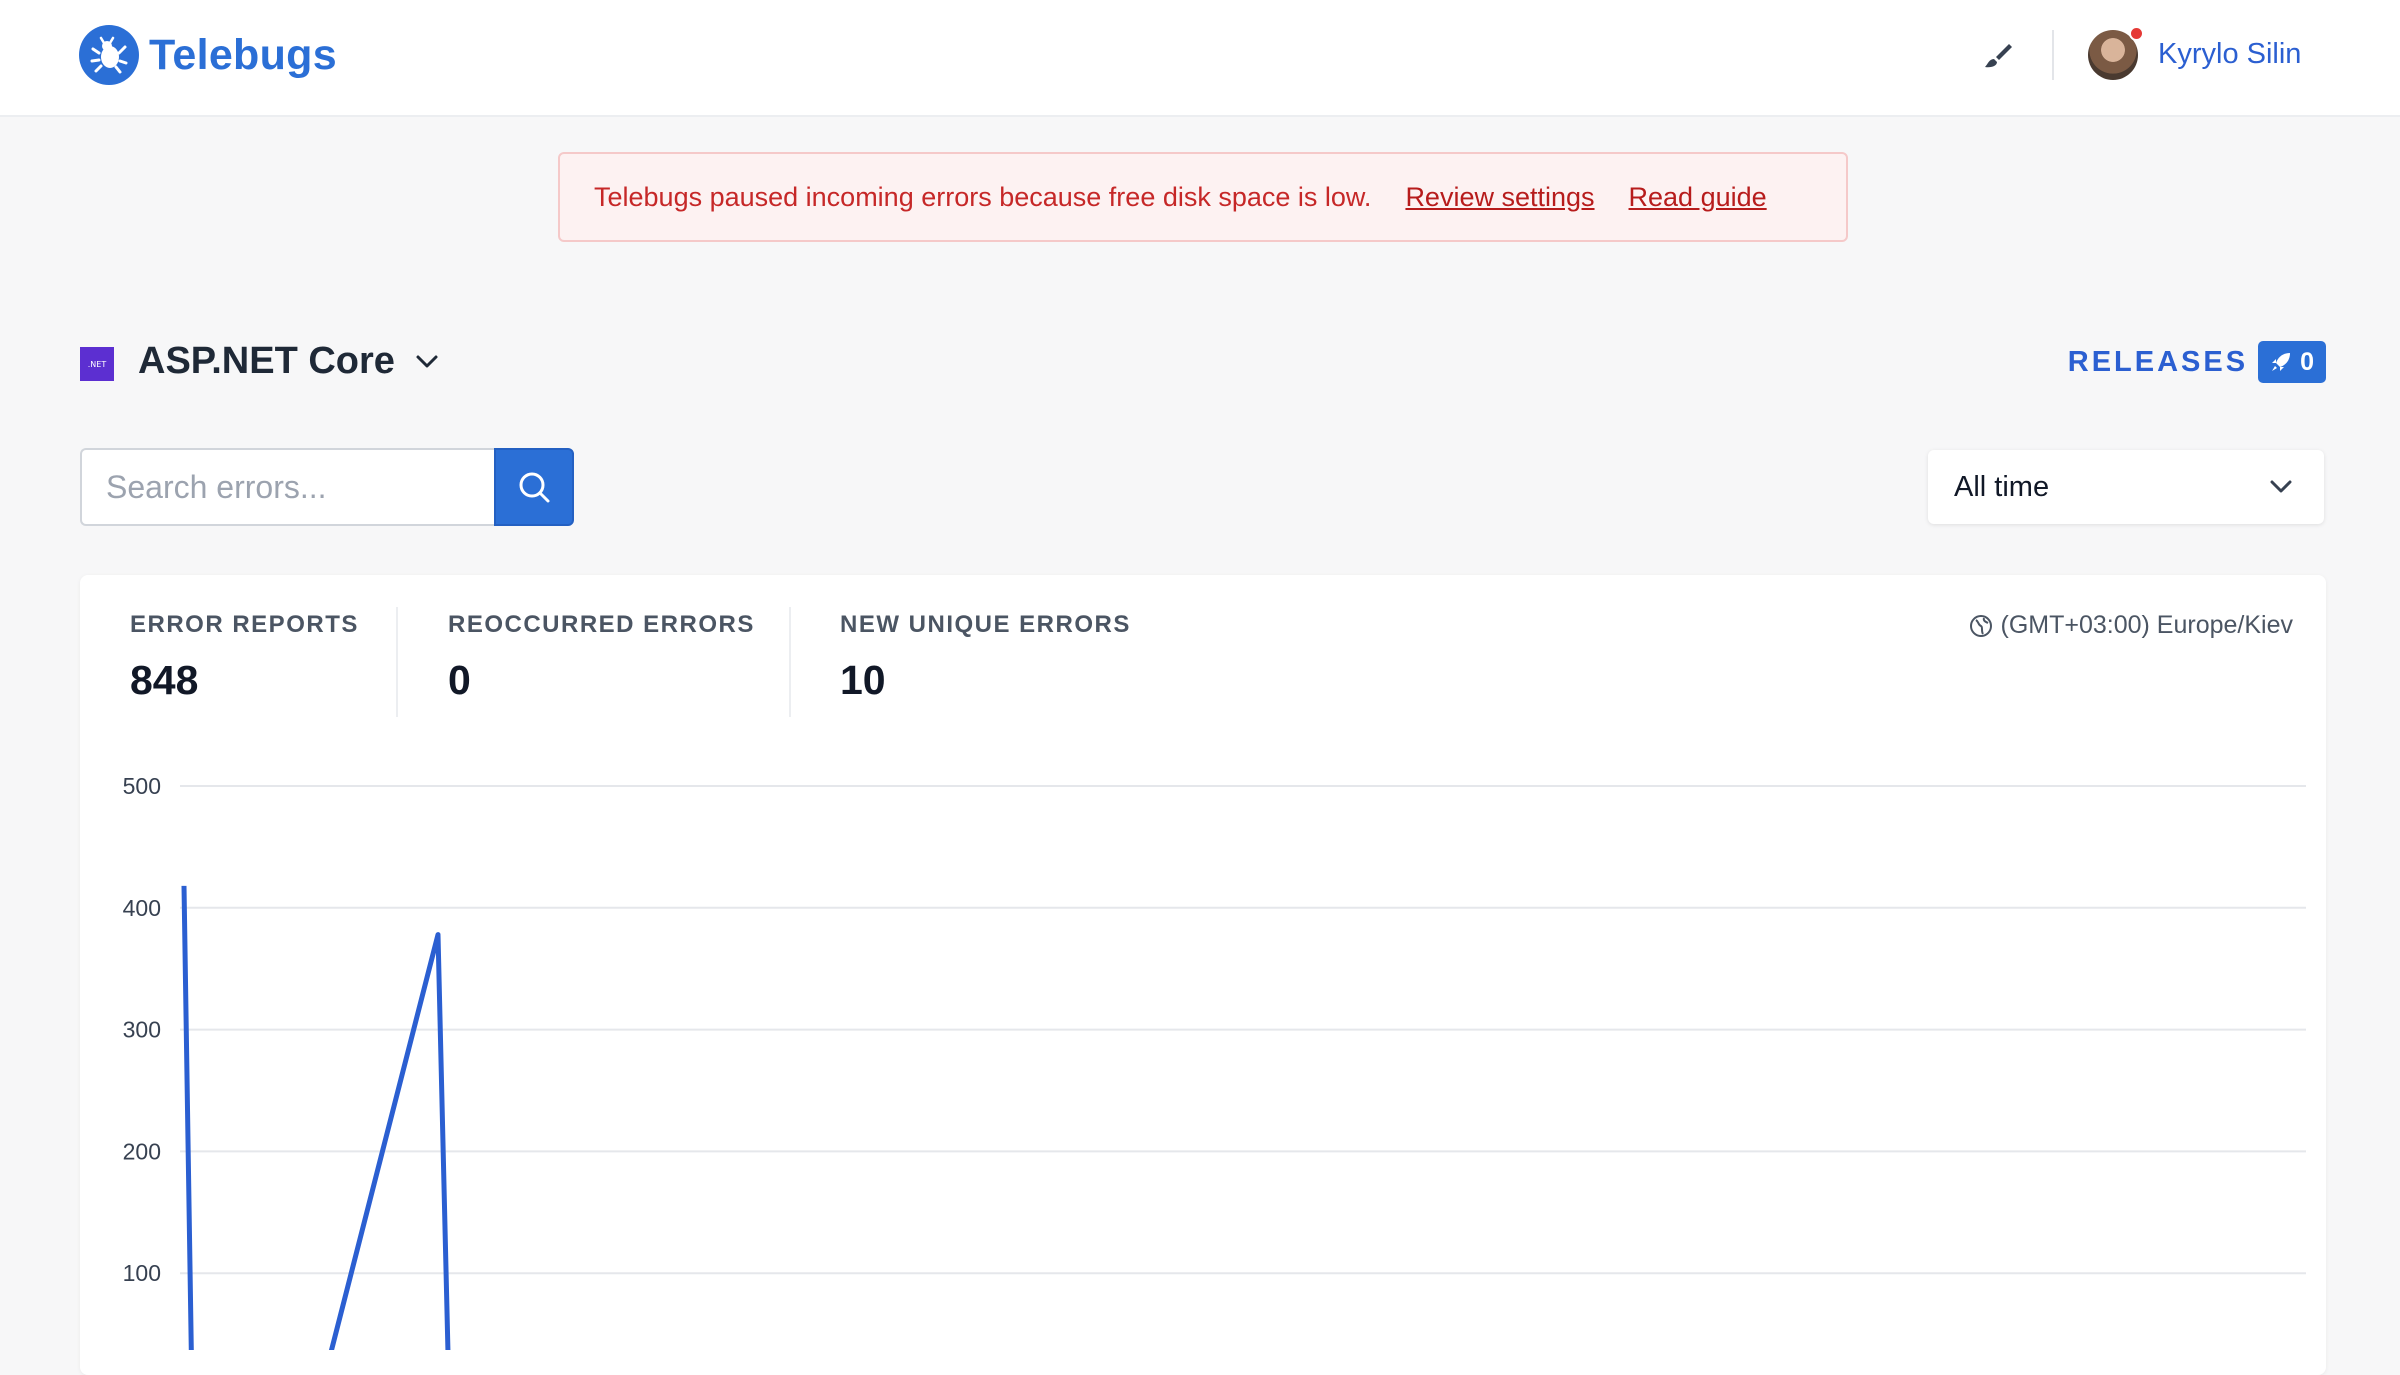 The height and width of the screenshot is (1375, 2400). What do you see at coordinates (2053, 55) in the screenshot?
I see `header-divider` at bounding box center [2053, 55].